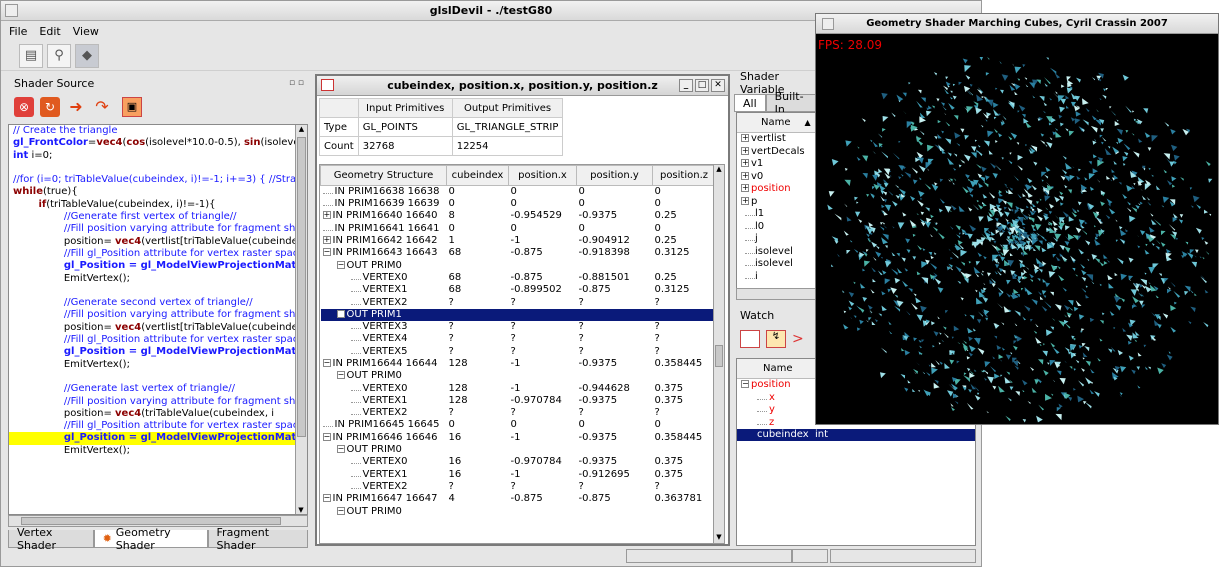 This screenshot has height=567, width=1219. Describe the element at coordinates (132, 107) in the screenshot. I see `breakpoint-icon: ▣` at that location.